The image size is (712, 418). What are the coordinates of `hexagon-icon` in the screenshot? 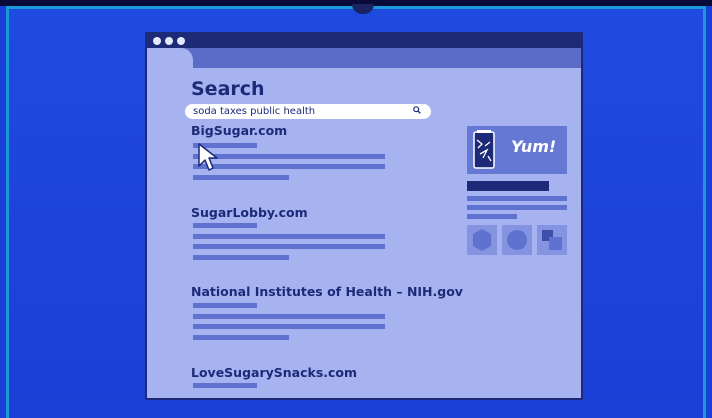 It's located at (482, 240).